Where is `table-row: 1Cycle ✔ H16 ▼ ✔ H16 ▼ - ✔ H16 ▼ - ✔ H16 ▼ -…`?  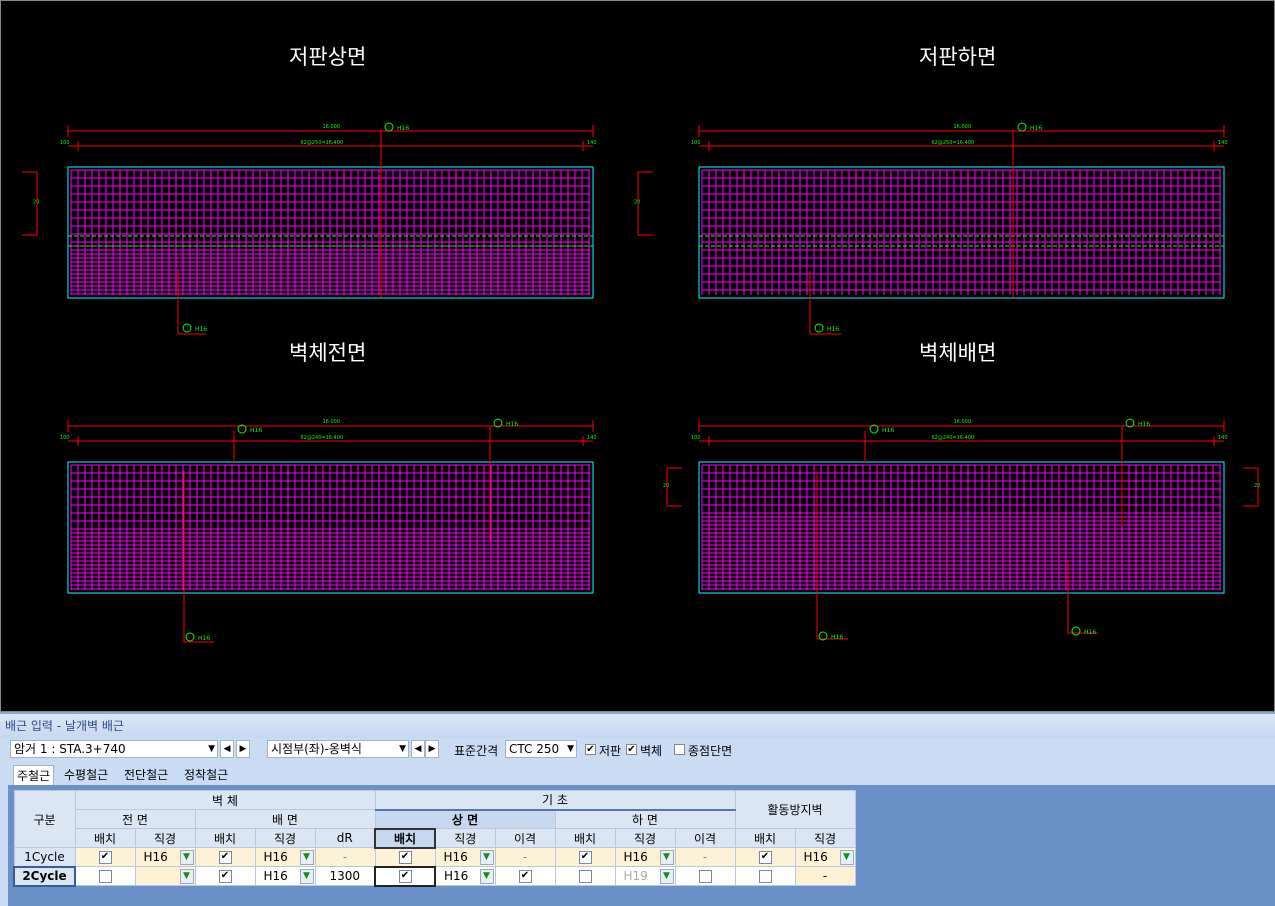
table-row: 1Cycle ✔ H16 ▼ ✔ H16 ▼ - ✔ H16 ▼ - ✔ H16 ▼ -… is located at coordinates (434, 857).